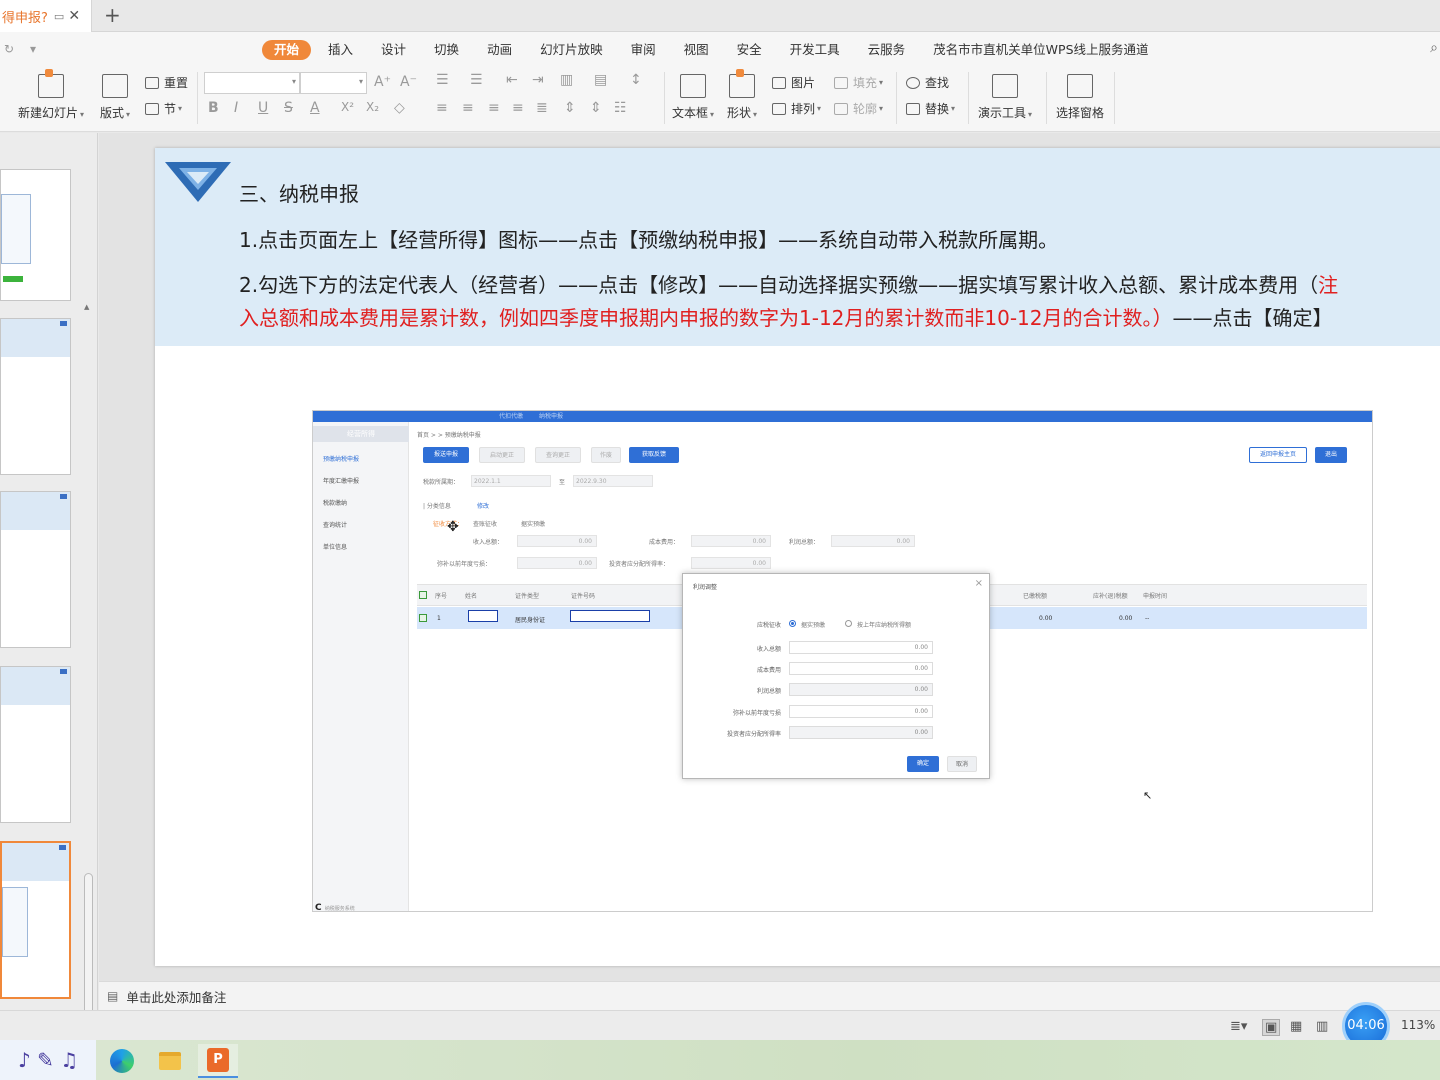  I want to click on menu-design: 设计, so click(393, 50).